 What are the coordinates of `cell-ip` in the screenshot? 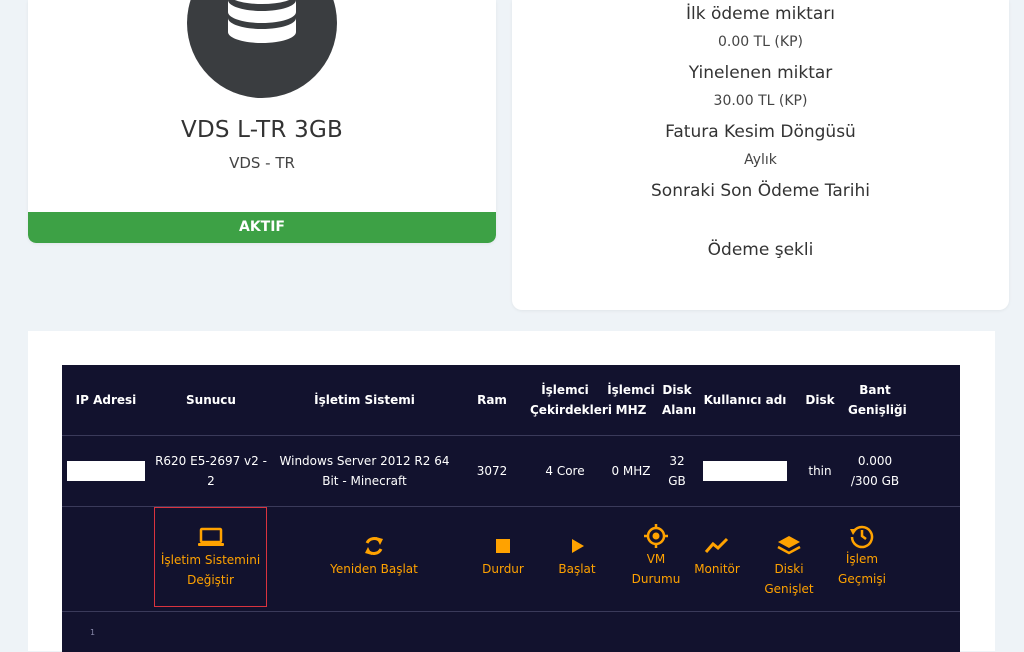 It's located at (106, 471).